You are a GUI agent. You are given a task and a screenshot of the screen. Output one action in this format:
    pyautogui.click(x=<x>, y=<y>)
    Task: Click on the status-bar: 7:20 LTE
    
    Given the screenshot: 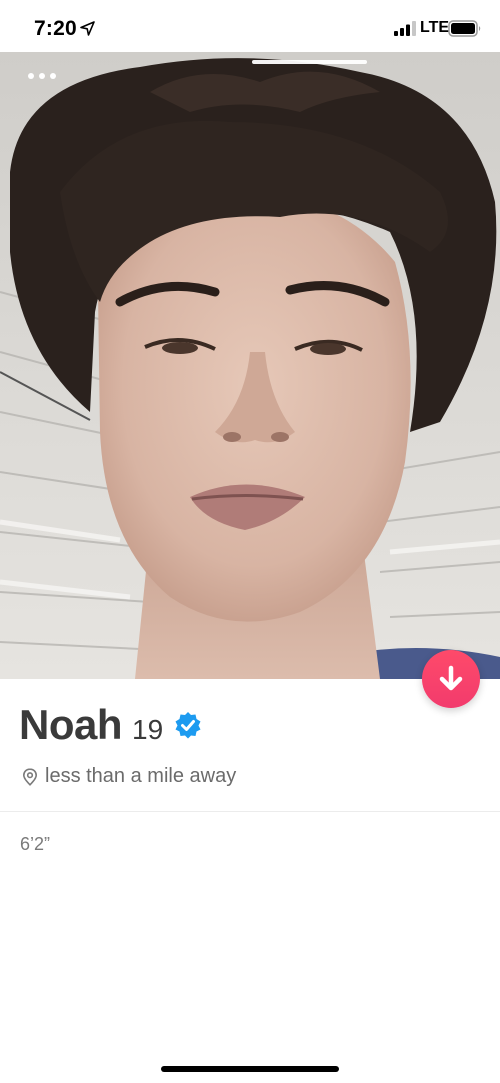 What is the action you would take?
    pyautogui.click(x=250, y=26)
    